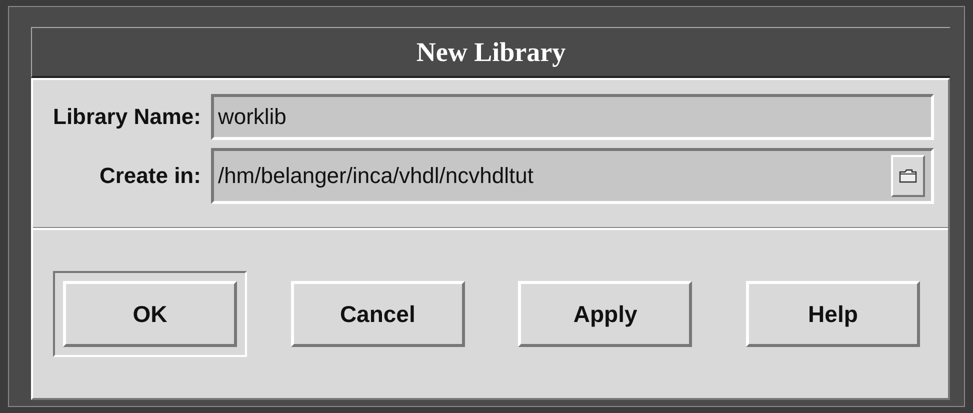  Describe the element at coordinates (149, 176) in the screenshot. I see `field-label: Create in:` at that location.